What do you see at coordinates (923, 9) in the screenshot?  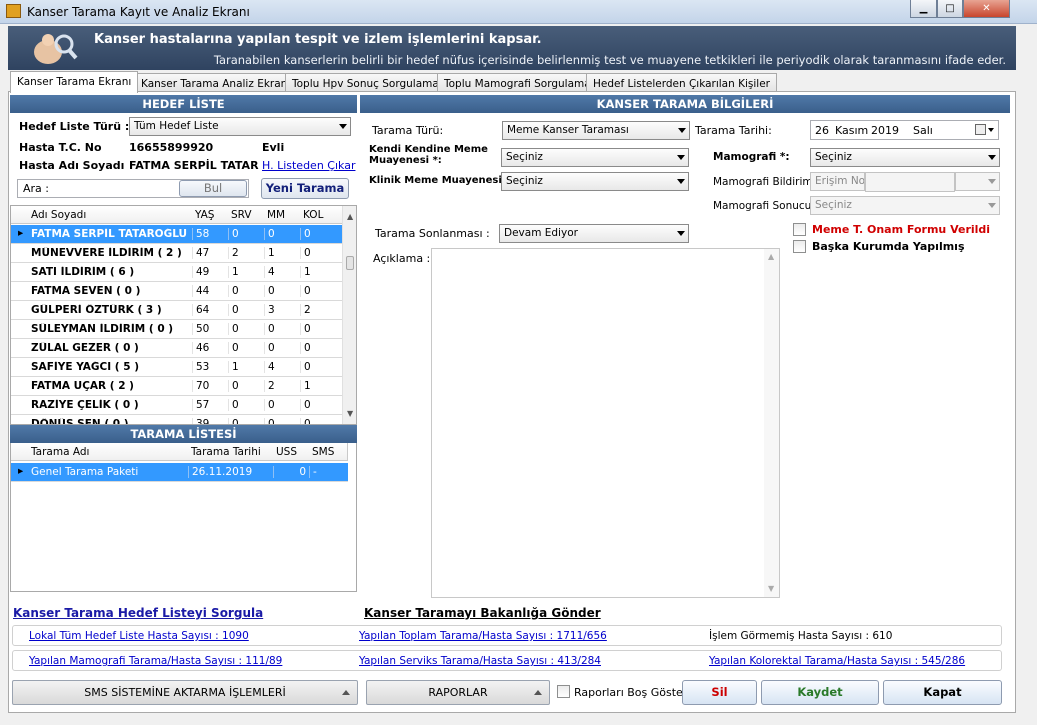 I see `minimize-button: ▁` at bounding box center [923, 9].